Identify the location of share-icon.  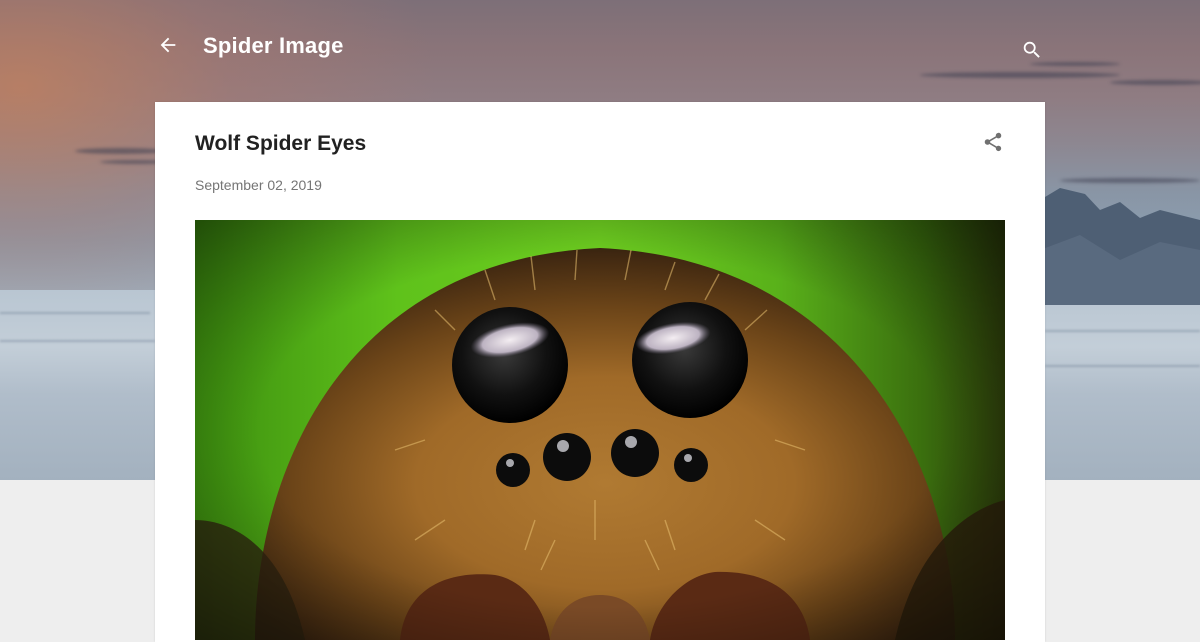
(993, 144).